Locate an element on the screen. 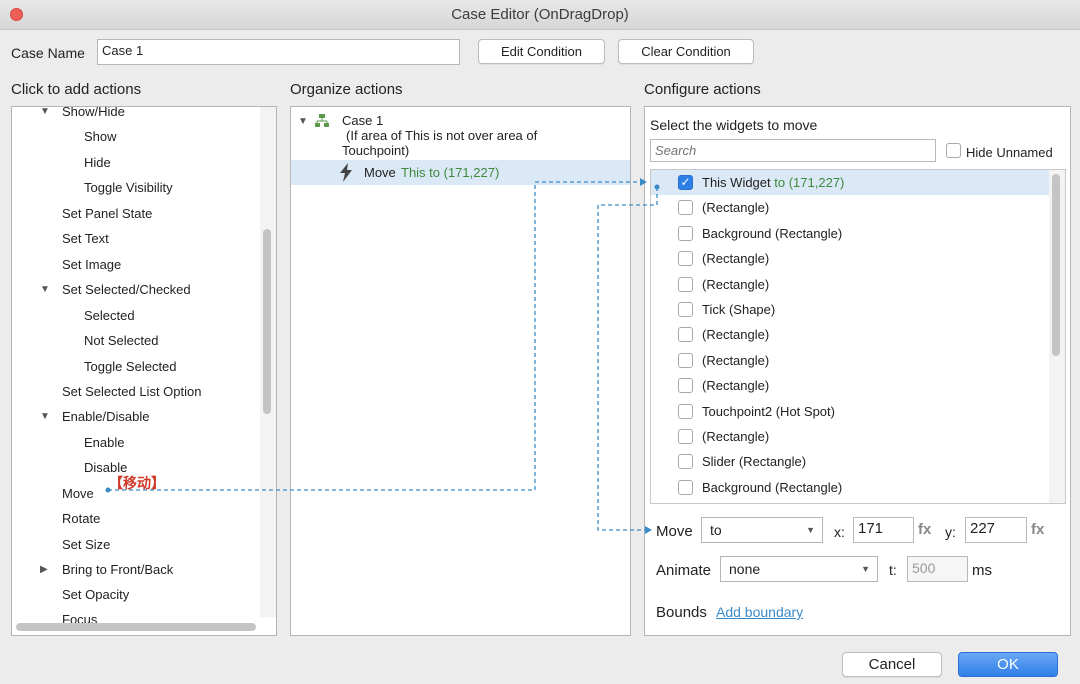 This screenshot has width=1080, height=684. connector-arrow-widget is located at coordinates (643, 182).